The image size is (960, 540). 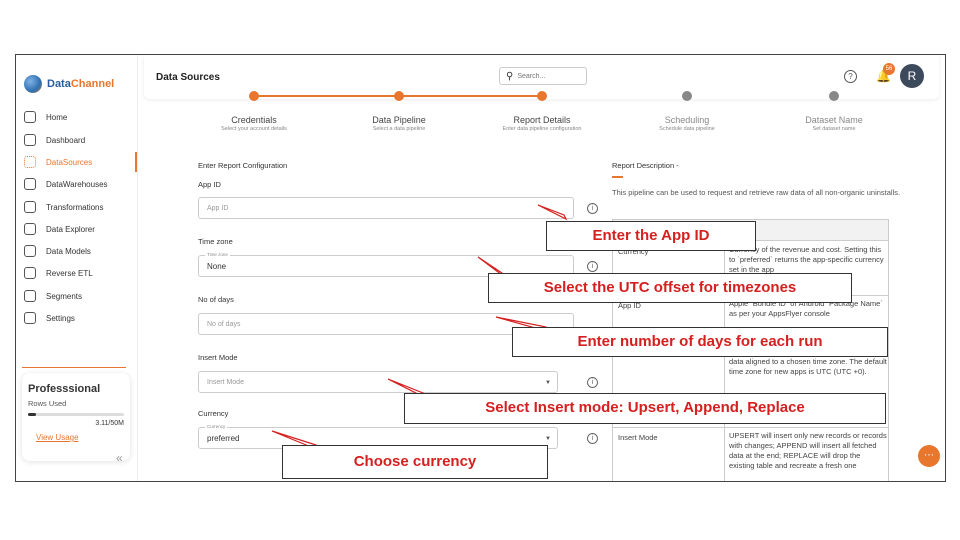 I want to click on gear-icon, so click(x=30, y=318).